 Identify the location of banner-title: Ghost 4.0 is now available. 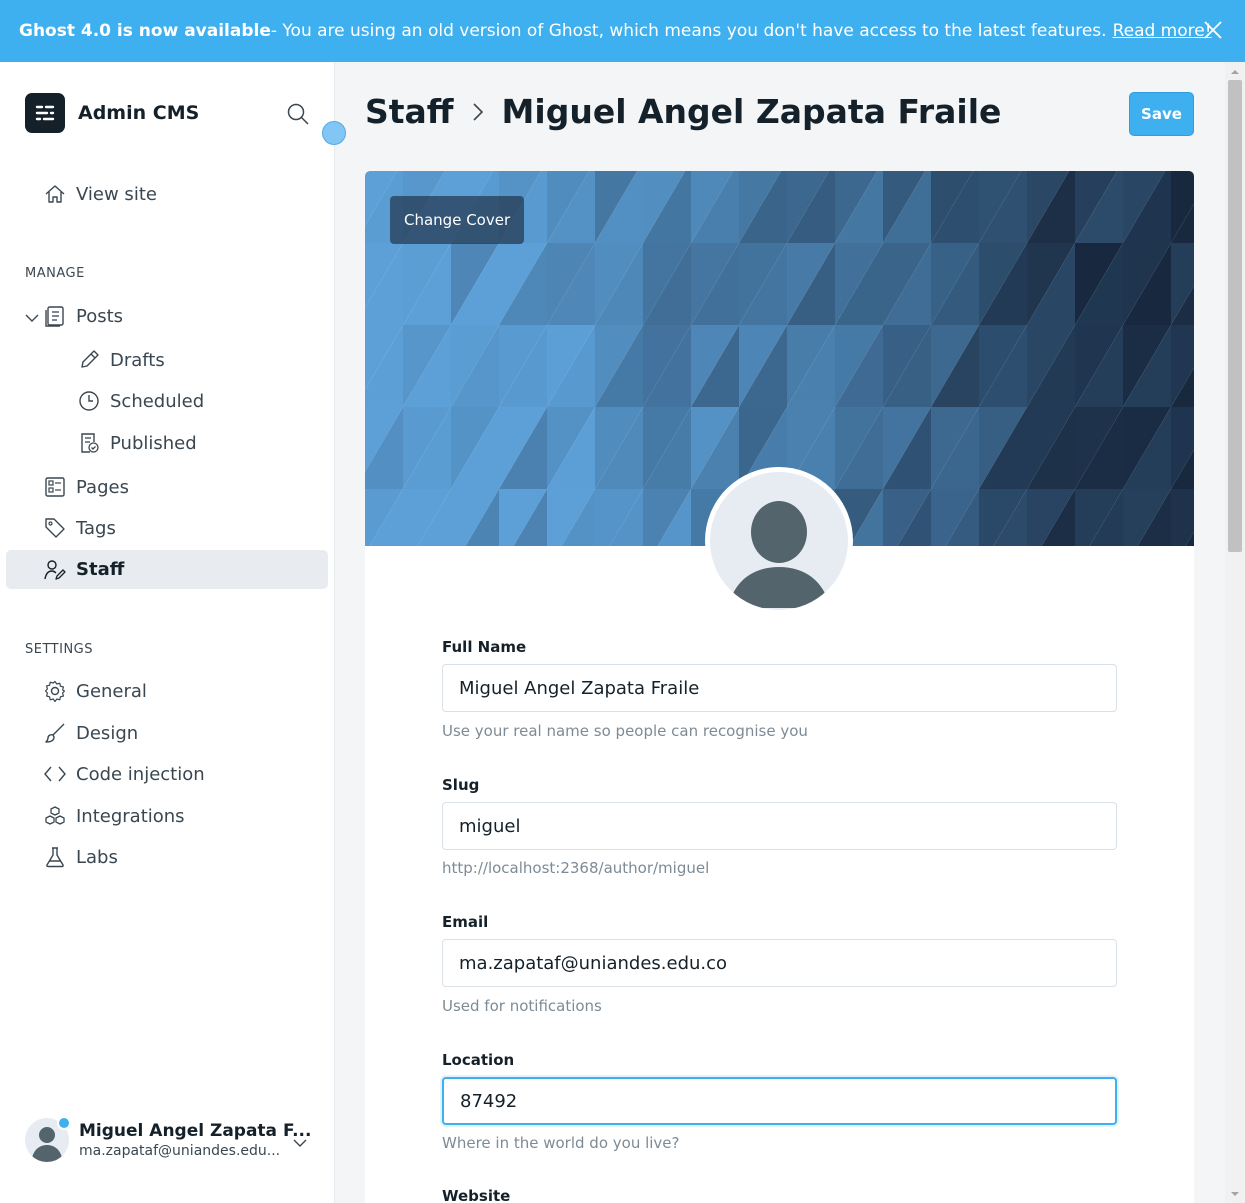
(145, 31).